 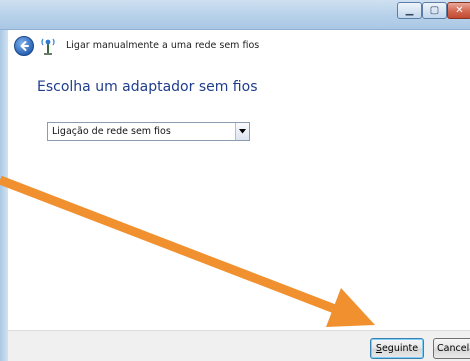 I want to click on wizard-title: Ligar manualmente a uma rede sem fios, so click(x=163, y=45).